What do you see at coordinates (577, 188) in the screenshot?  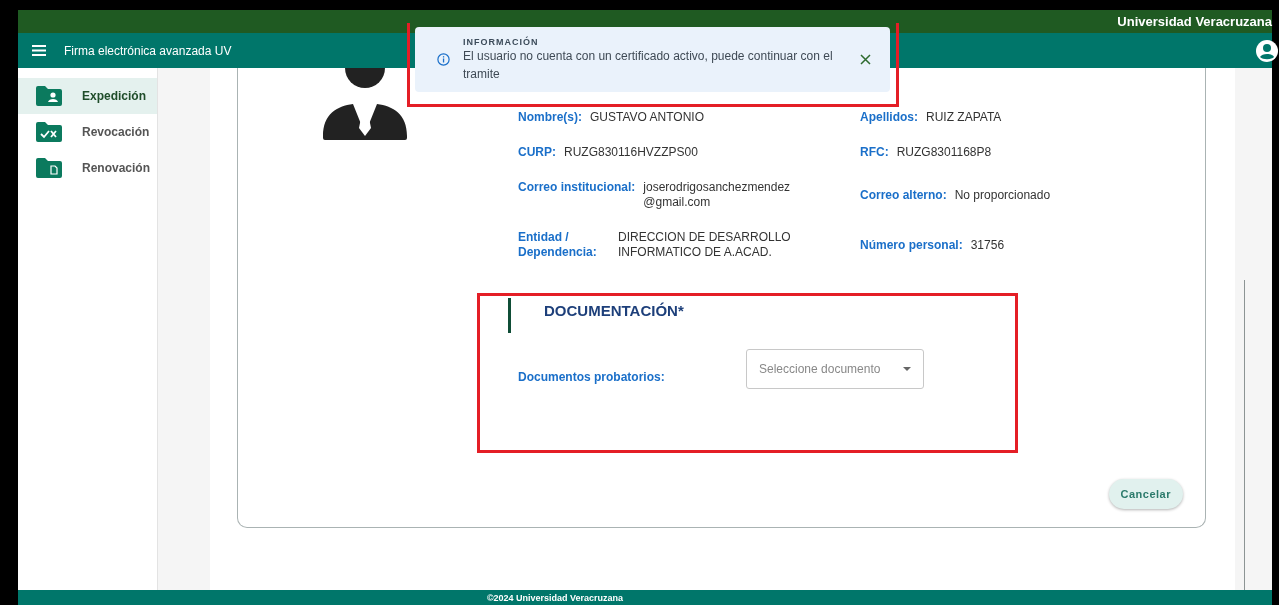 I see `field-label: Correo institucional:` at bounding box center [577, 188].